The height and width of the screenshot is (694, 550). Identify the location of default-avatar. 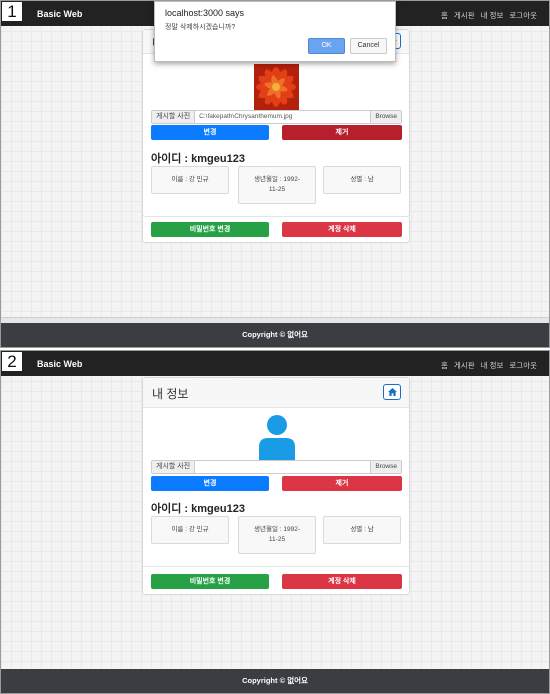
(277, 437).